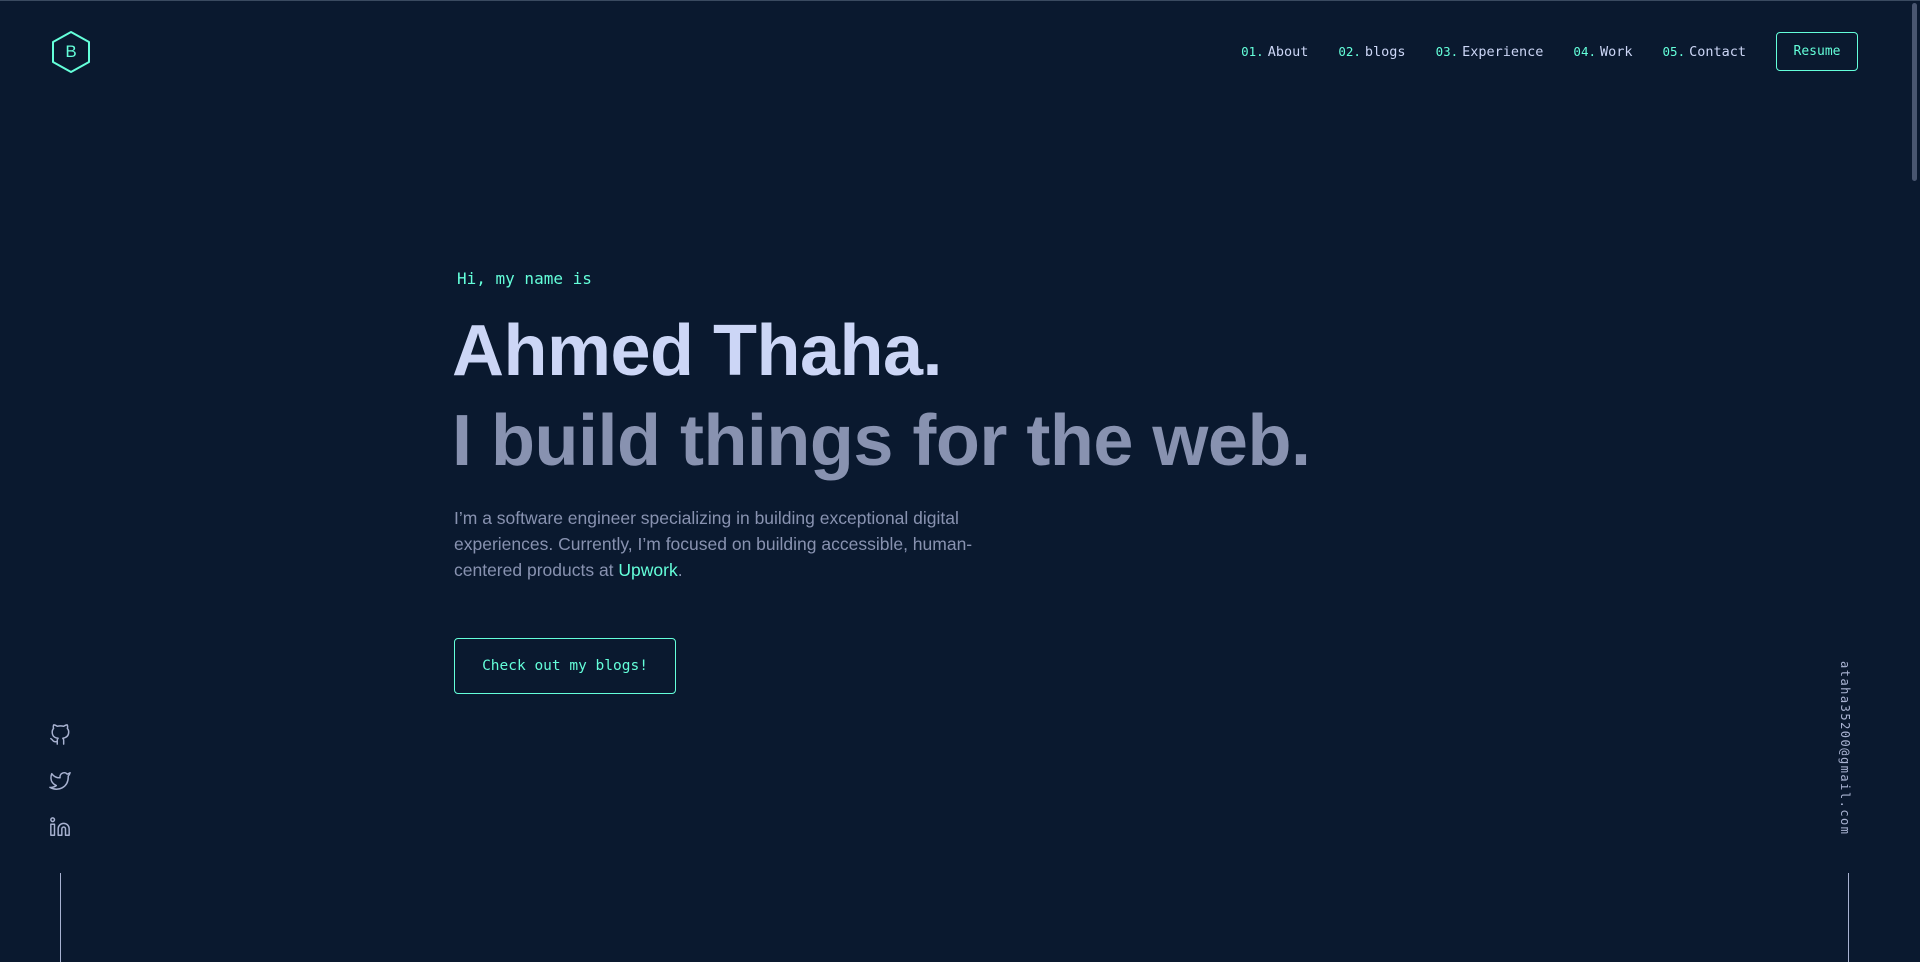  I want to click on scrollbar, so click(1914, 482).